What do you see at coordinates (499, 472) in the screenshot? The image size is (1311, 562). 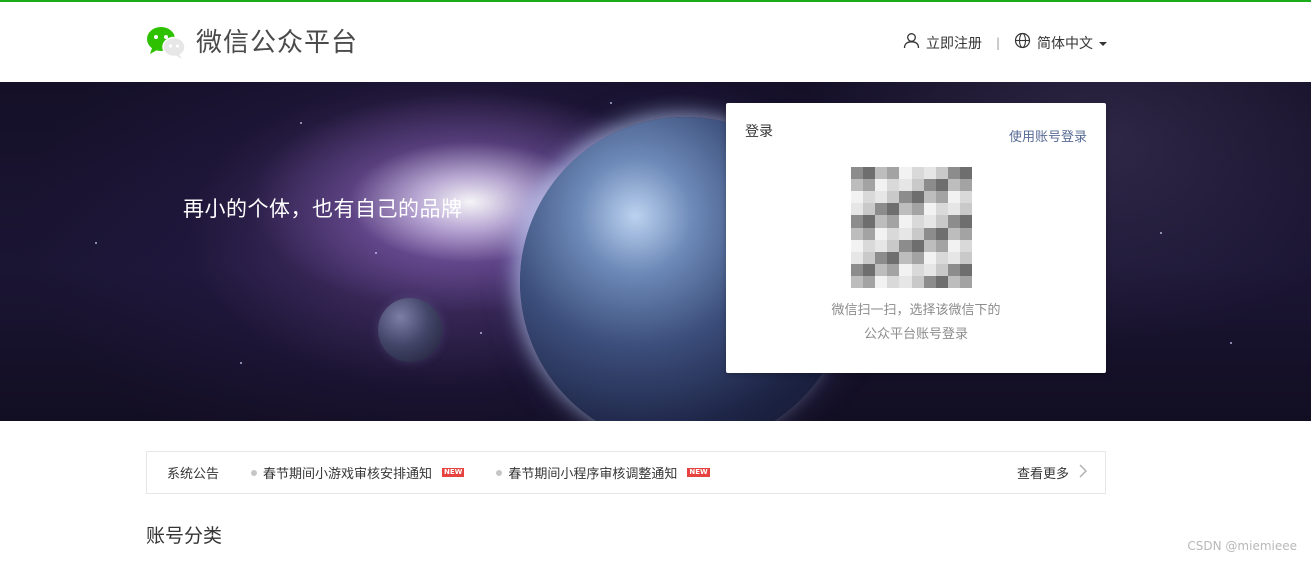 I see `bullet-dot-icon` at bounding box center [499, 472].